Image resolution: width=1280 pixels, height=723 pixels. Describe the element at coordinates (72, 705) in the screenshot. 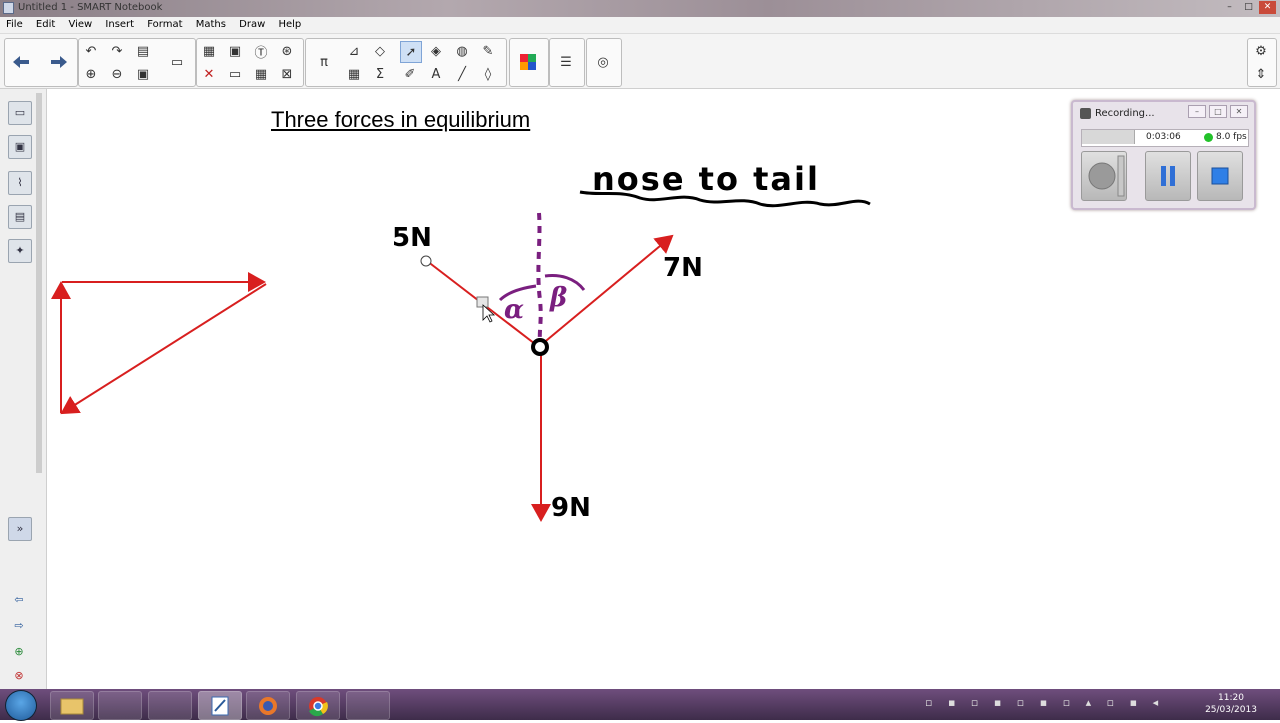

I see `taskbar-explorer-icon` at that location.